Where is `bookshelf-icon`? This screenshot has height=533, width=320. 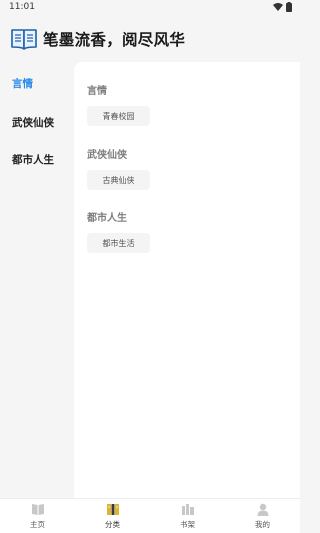
bookshelf-icon is located at coordinates (187, 509).